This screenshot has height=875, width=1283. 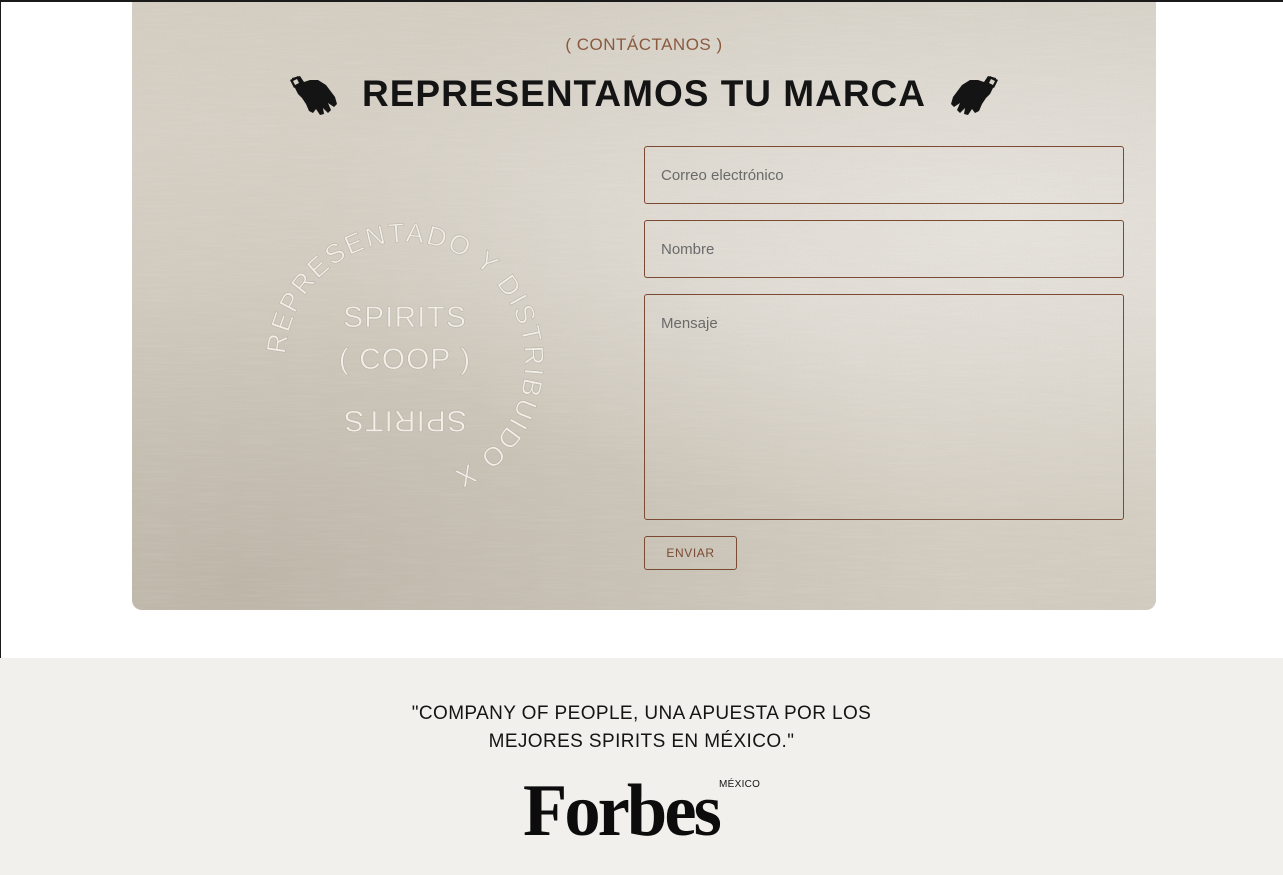 What do you see at coordinates (884, 175) in the screenshot?
I see `email-input` at bounding box center [884, 175].